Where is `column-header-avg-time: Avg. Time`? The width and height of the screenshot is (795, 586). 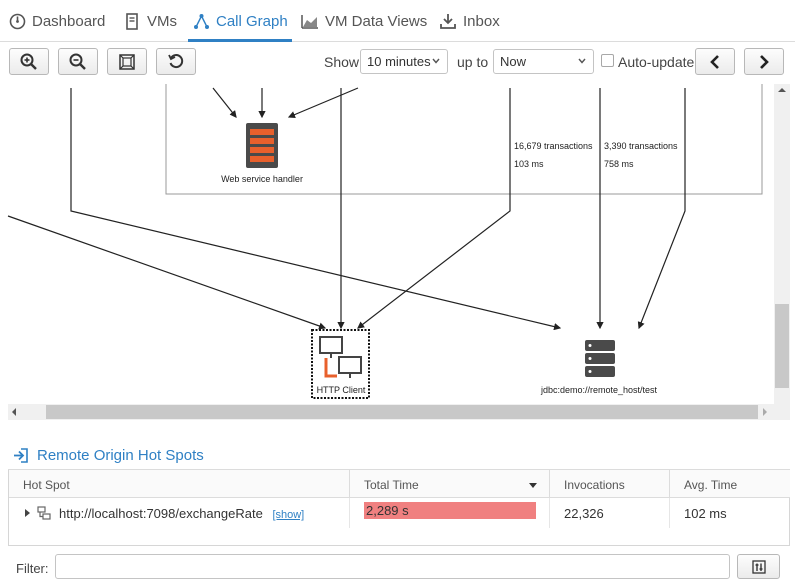 column-header-avg-time: Avg. Time is located at coordinates (730, 484).